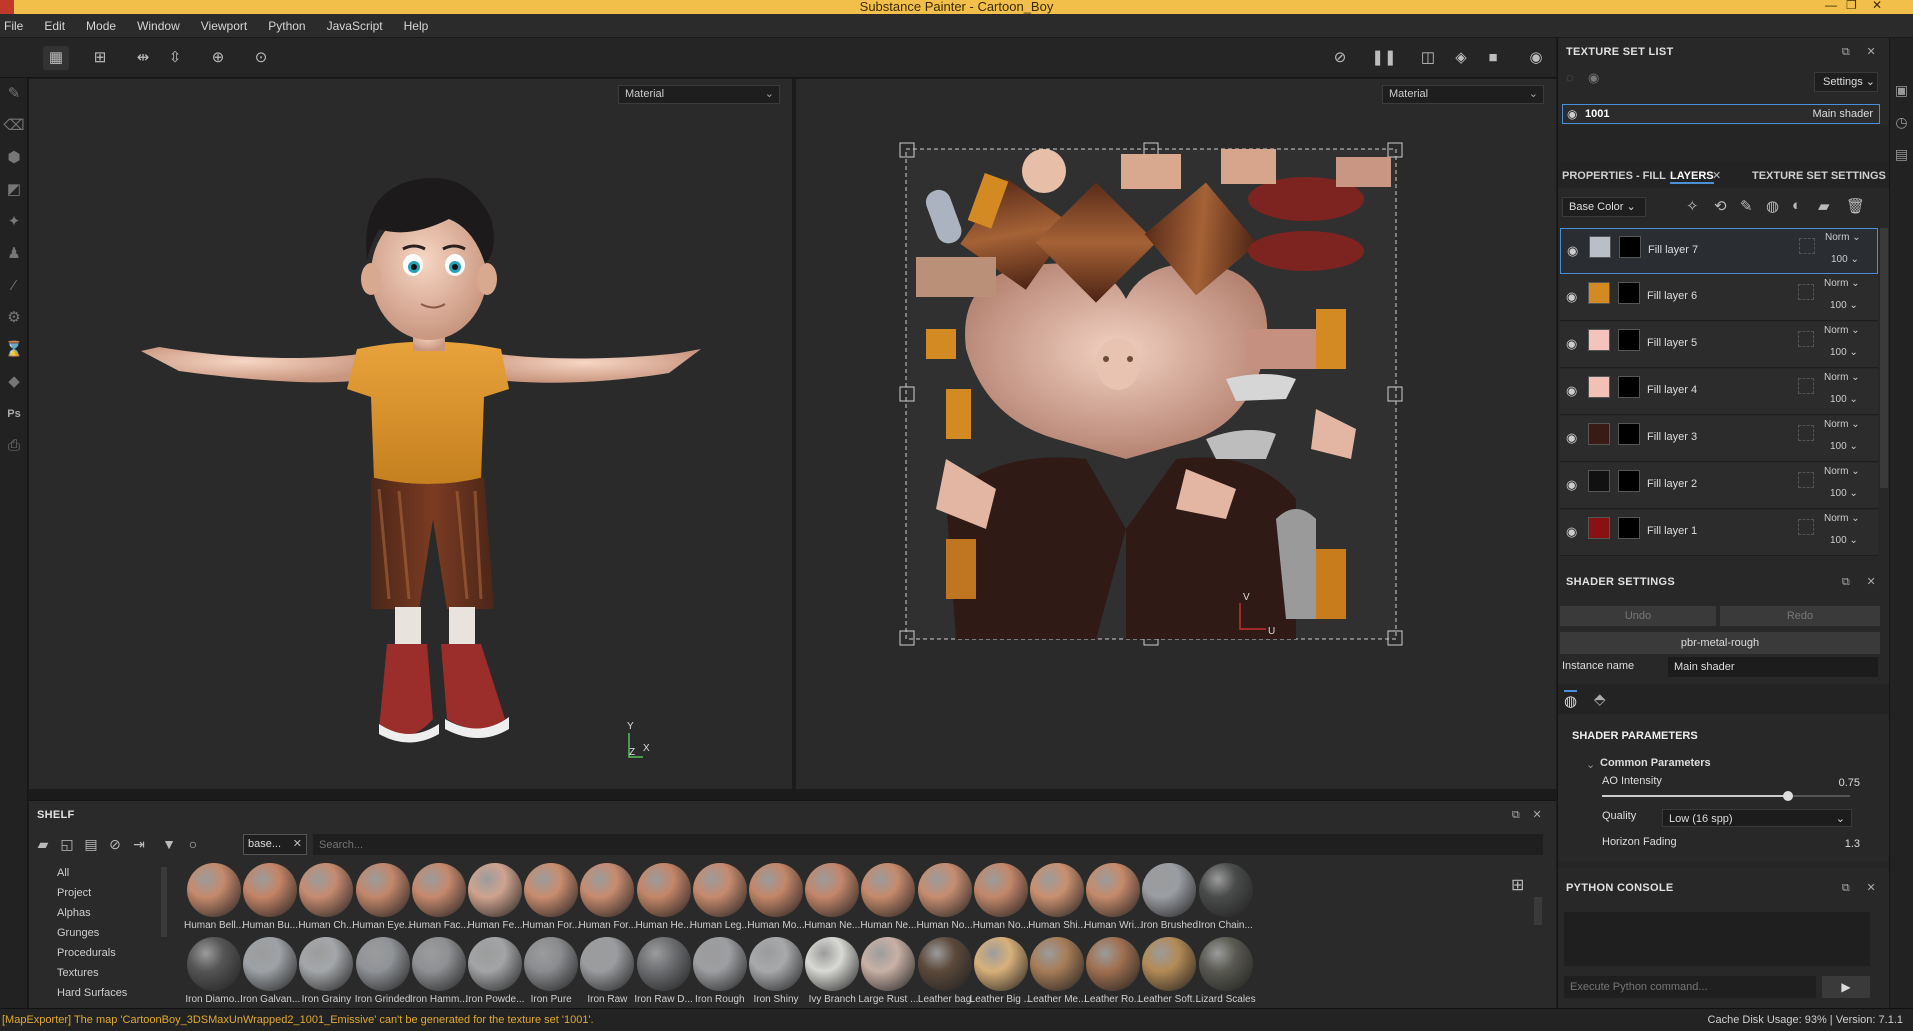 The height and width of the screenshot is (1031, 1913). I want to click on layer-name: Fill layer 7, so click(1673, 250).